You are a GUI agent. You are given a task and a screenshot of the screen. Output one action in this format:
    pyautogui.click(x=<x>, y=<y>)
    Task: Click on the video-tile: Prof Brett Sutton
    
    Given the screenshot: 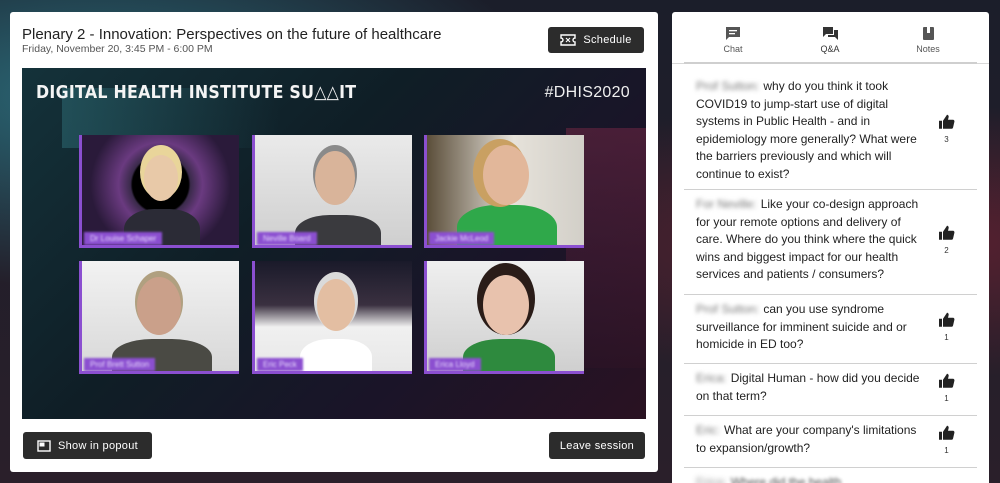 What is the action you would take?
    pyautogui.click(x=159, y=317)
    